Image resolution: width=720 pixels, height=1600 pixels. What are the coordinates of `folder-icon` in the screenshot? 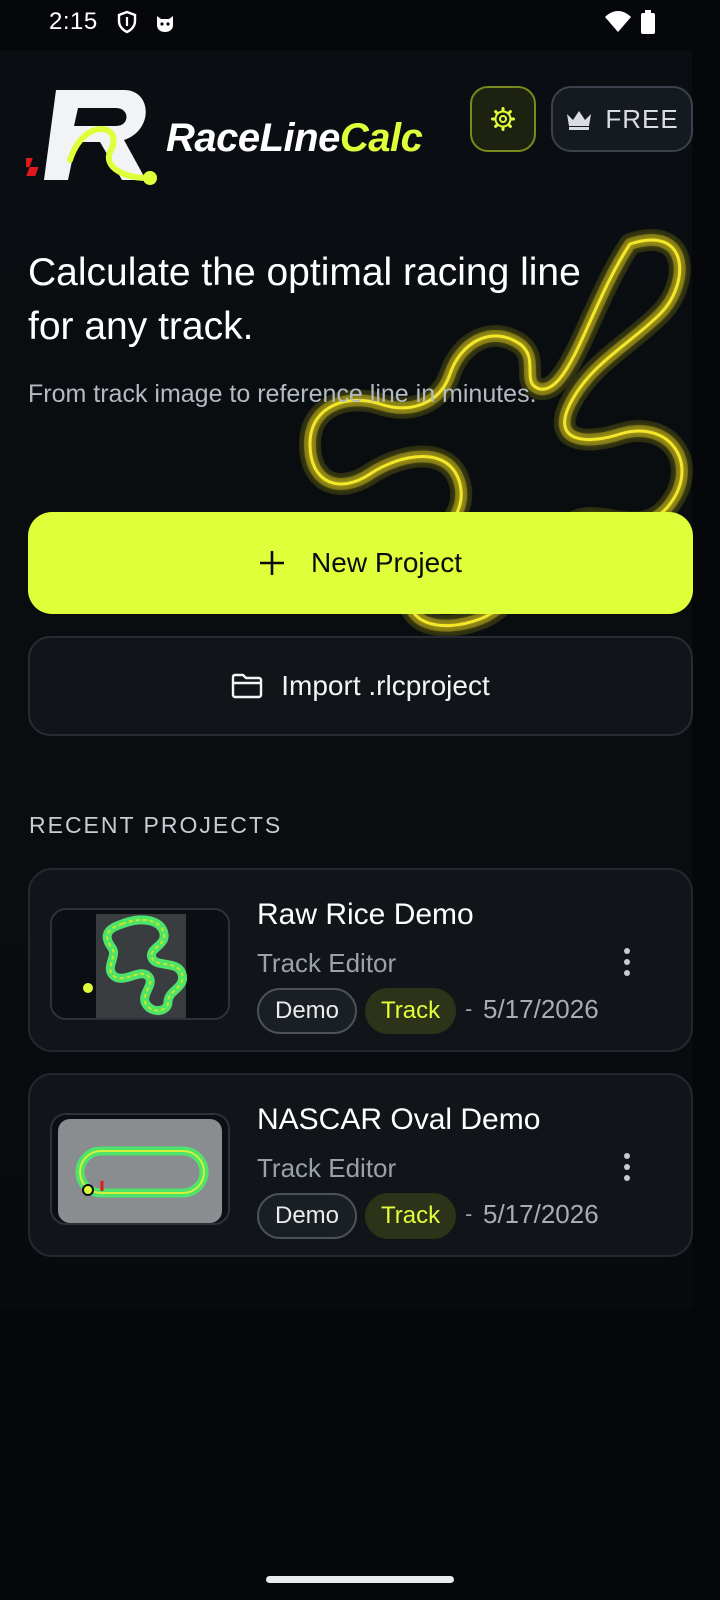 It's located at (247, 686).